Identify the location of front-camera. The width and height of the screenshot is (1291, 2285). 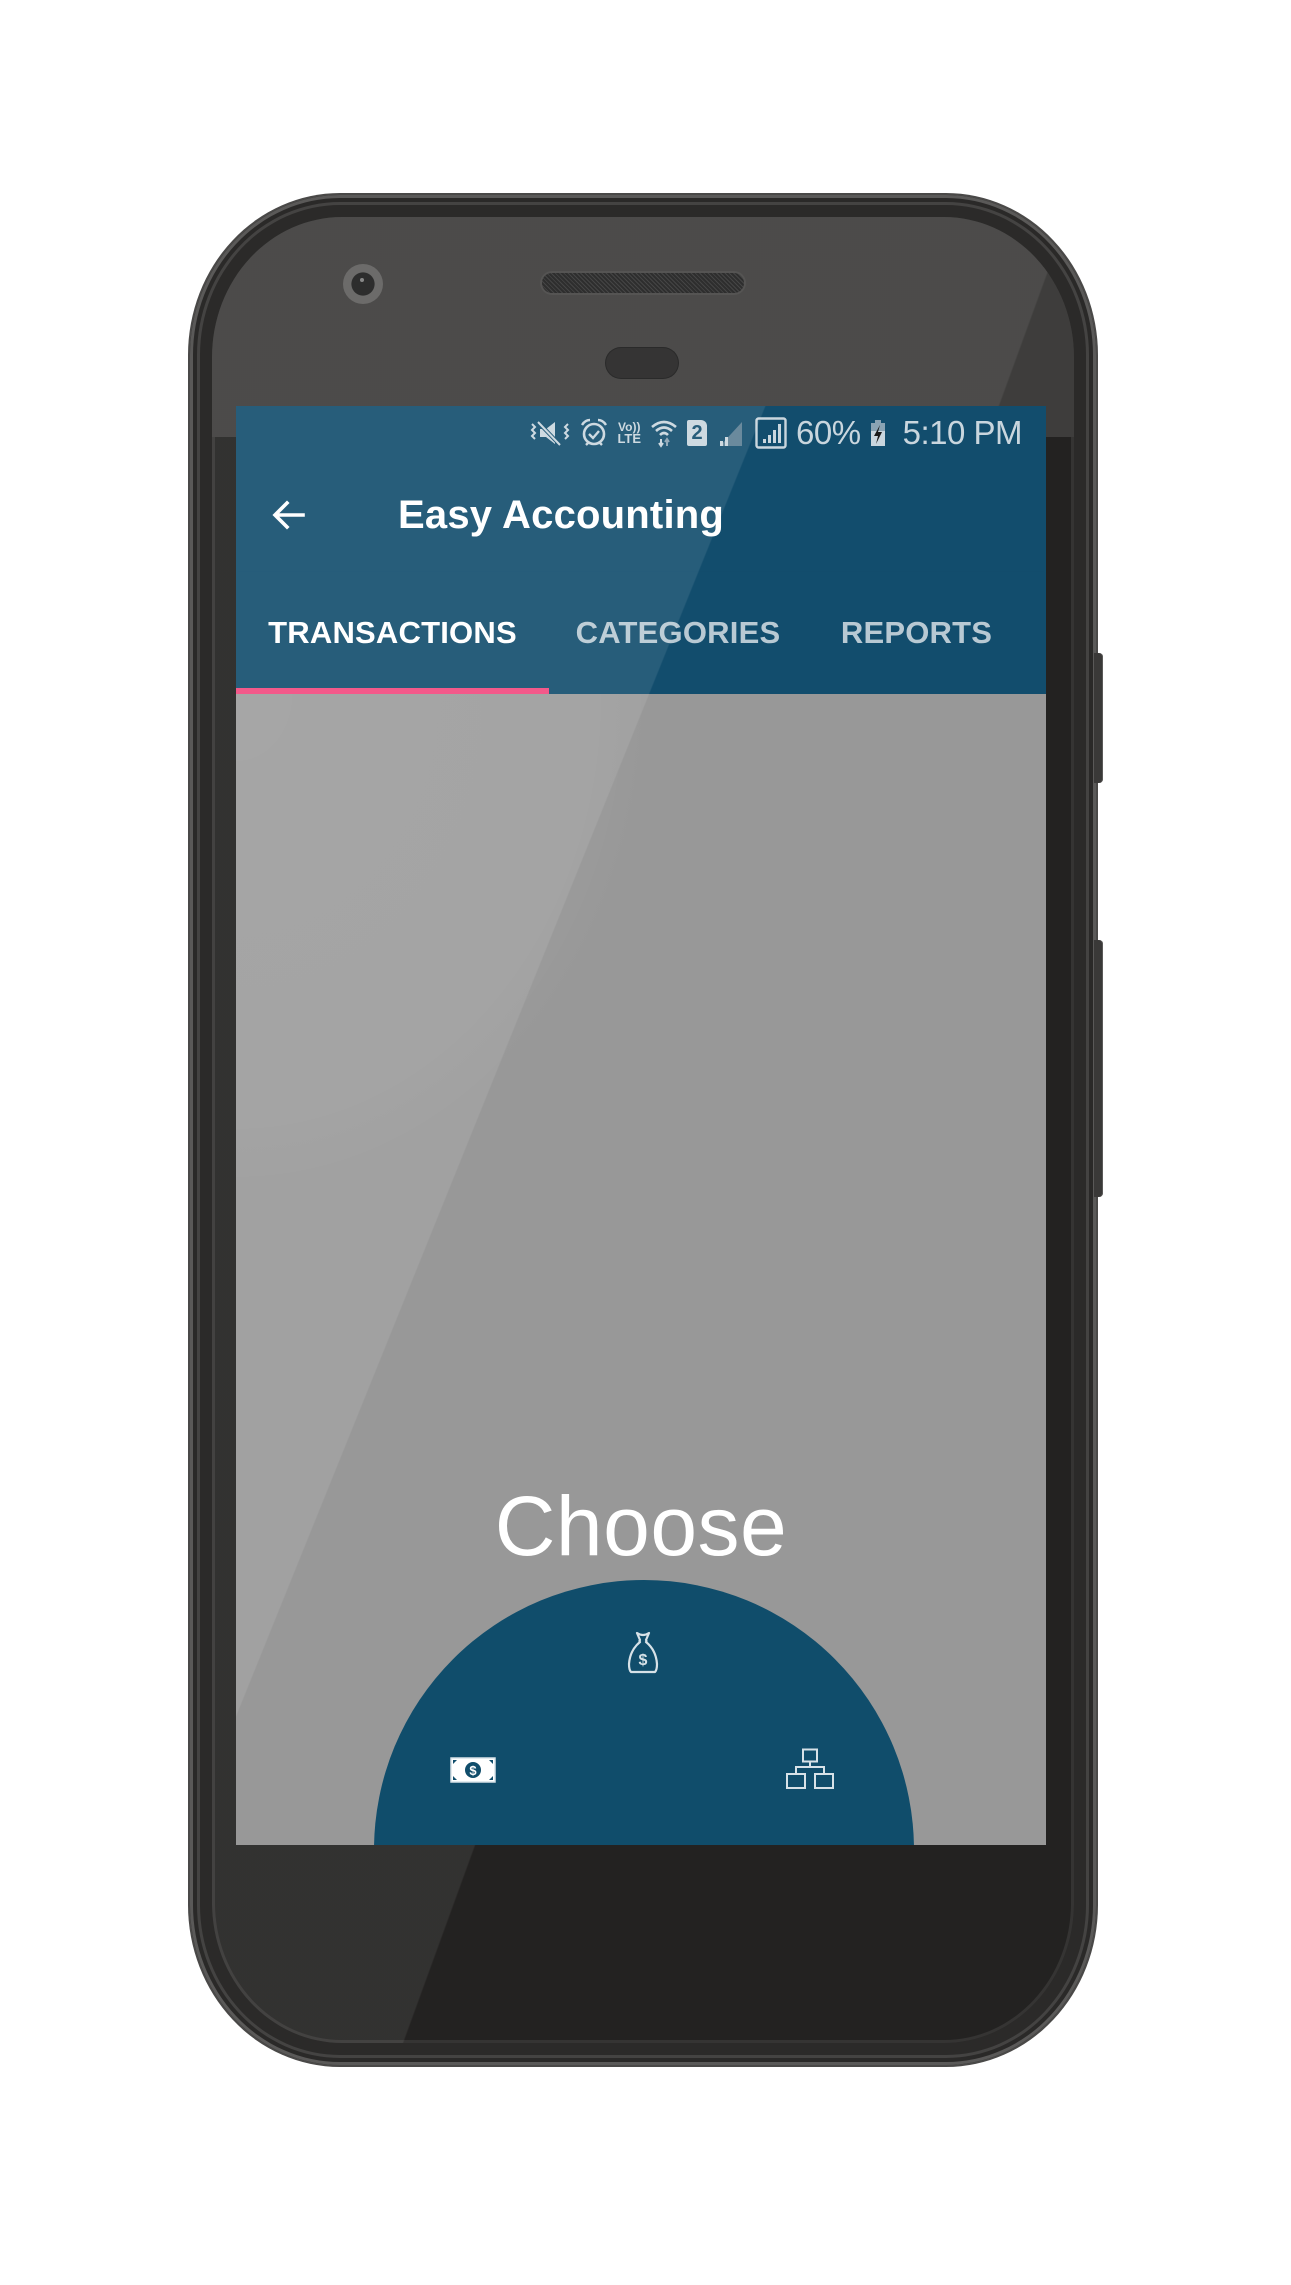
(363, 284).